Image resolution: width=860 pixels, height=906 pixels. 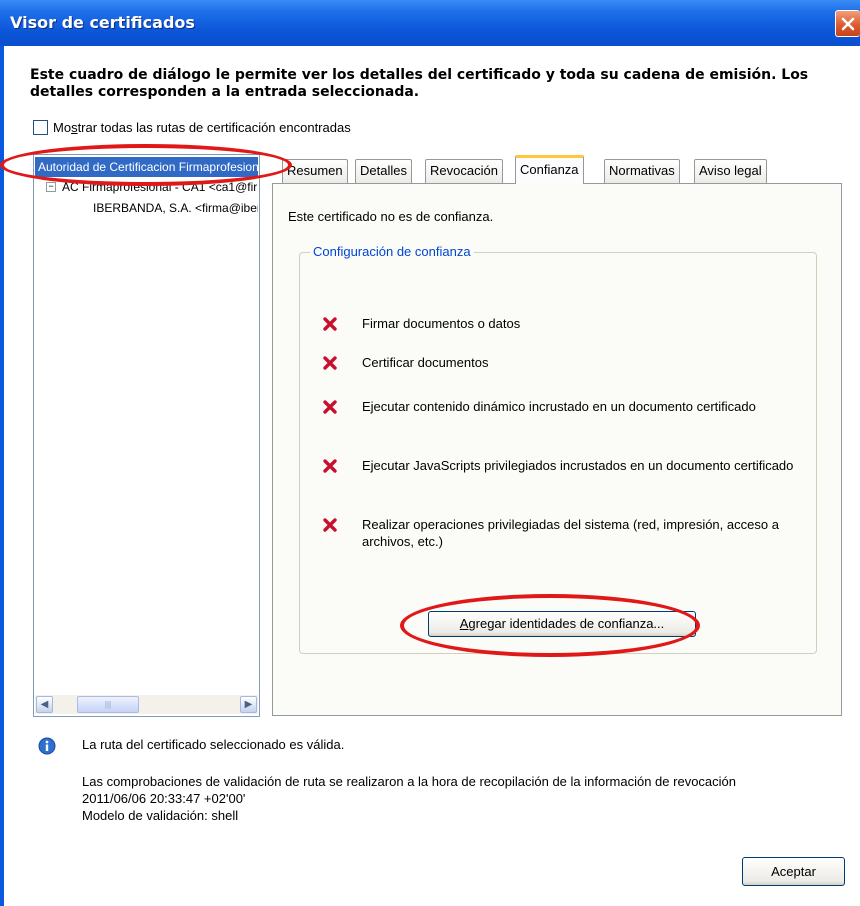 What do you see at coordinates (430, 23) in the screenshot?
I see `title-bar: Visor de certificados` at bounding box center [430, 23].